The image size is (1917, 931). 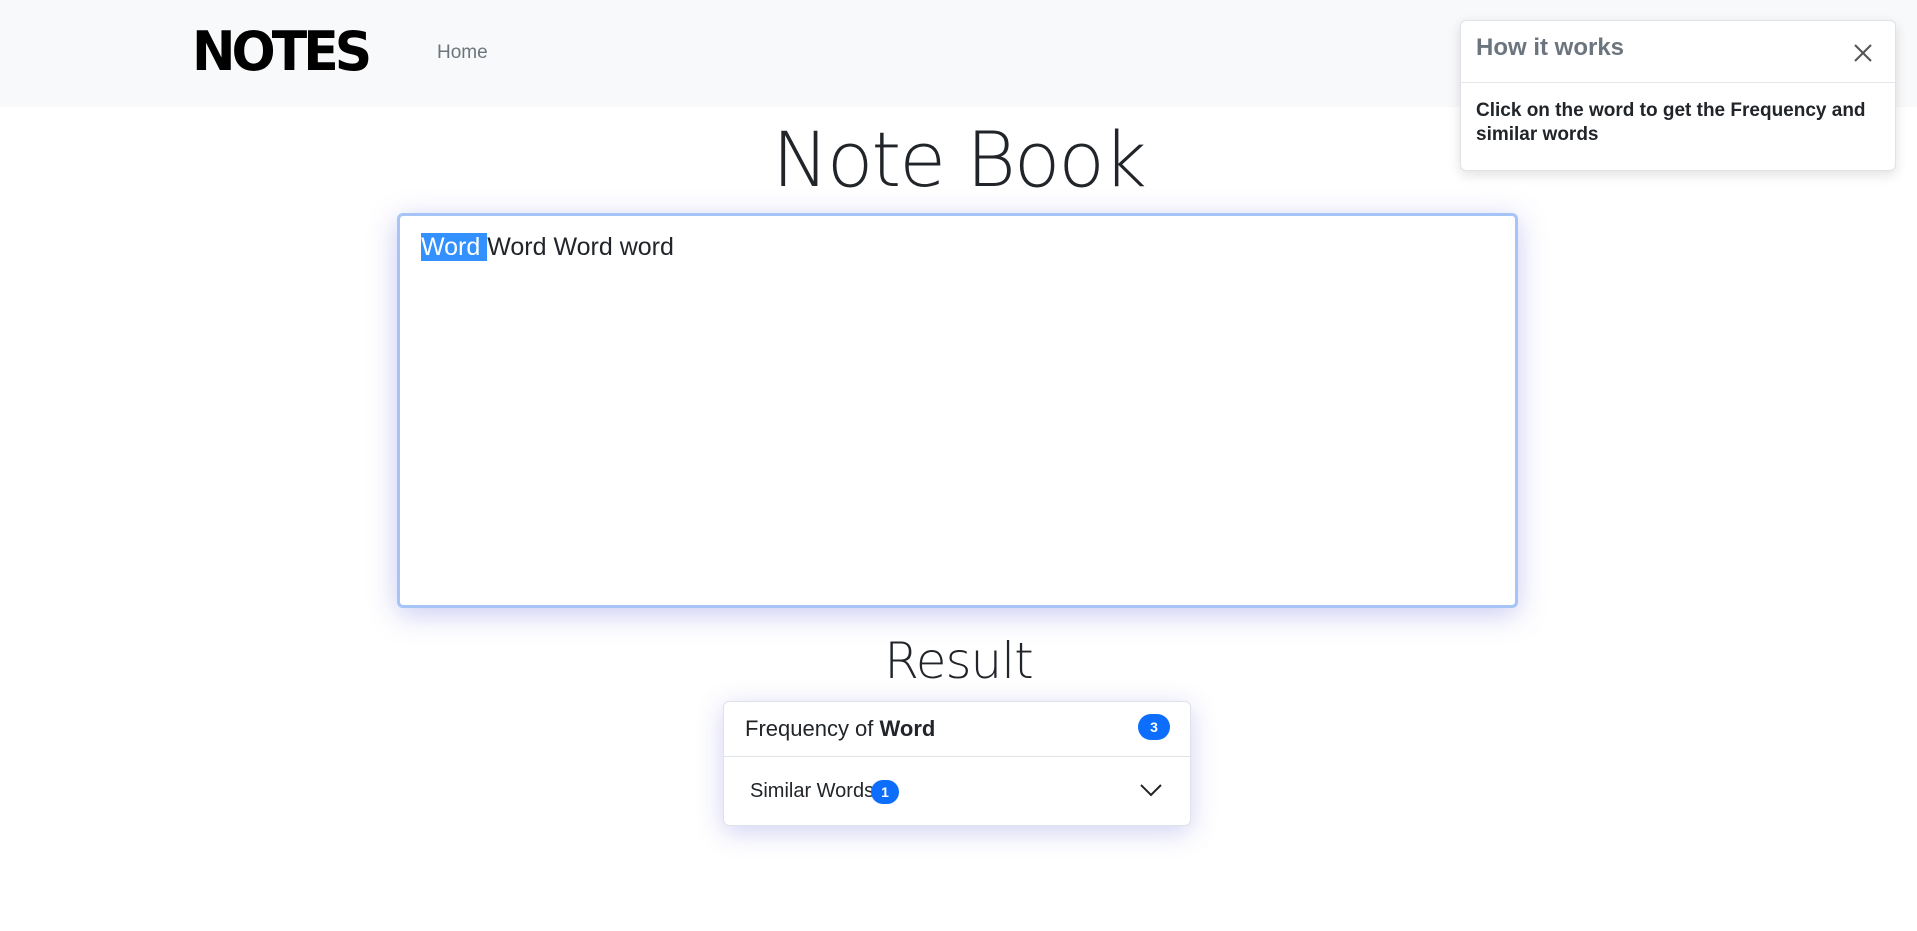 I want to click on similar-words-accordion: Similar Words 1, so click(x=957, y=792).